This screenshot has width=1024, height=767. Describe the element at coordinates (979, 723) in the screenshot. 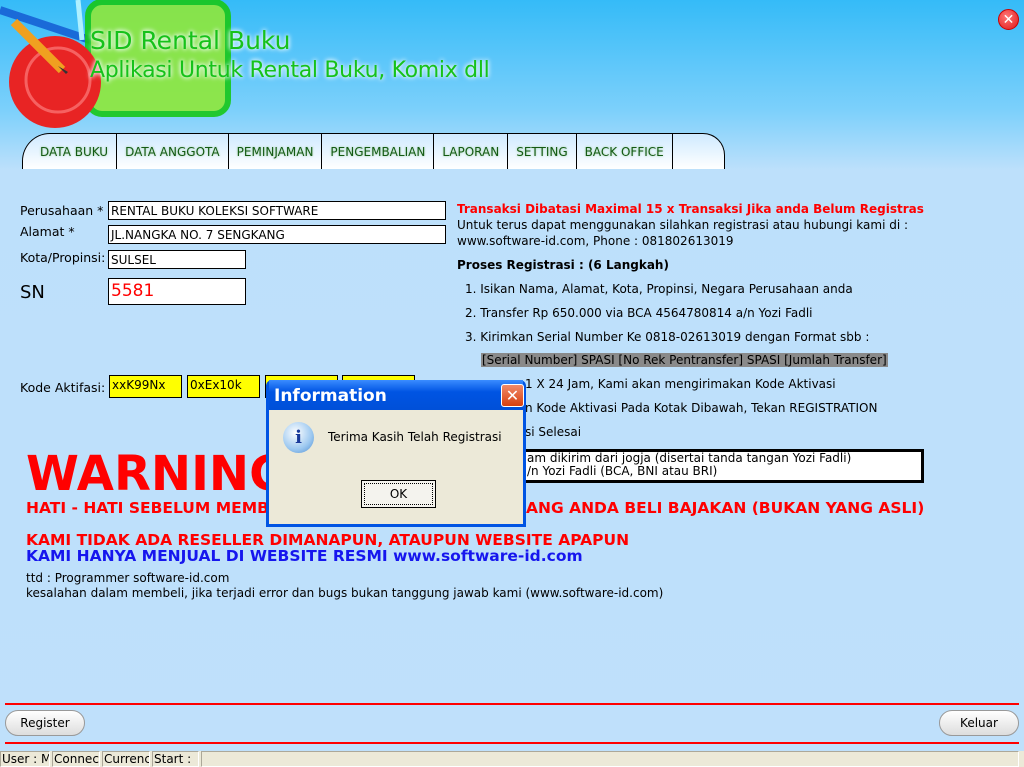

I see `keluar-button: Keluar` at that location.